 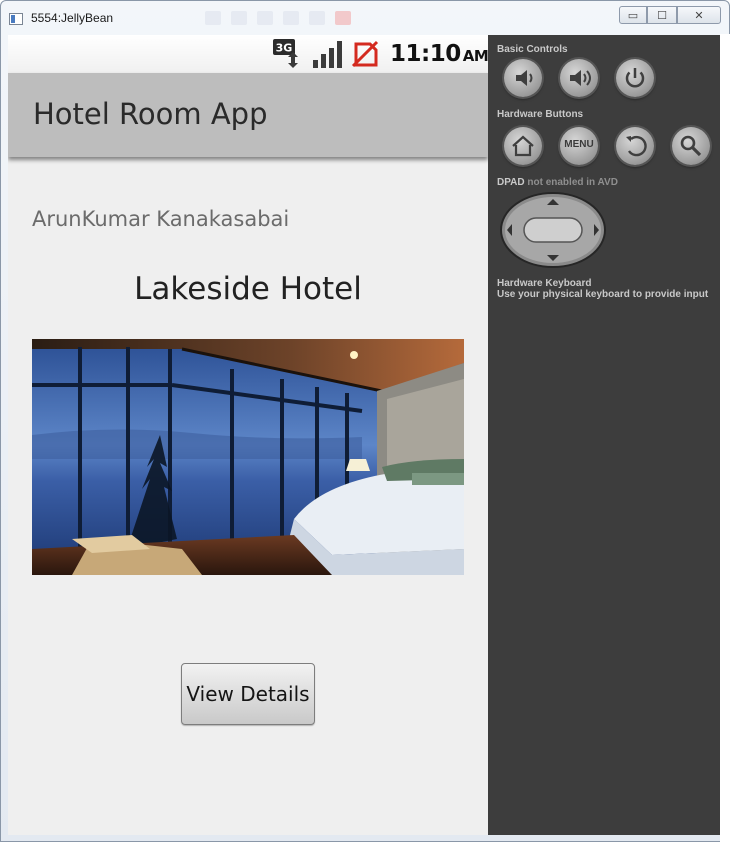 What do you see at coordinates (248, 54) in the screenshot?
I see `status-bar: 3G 11:10 AM` at bounding box center [248, 54].